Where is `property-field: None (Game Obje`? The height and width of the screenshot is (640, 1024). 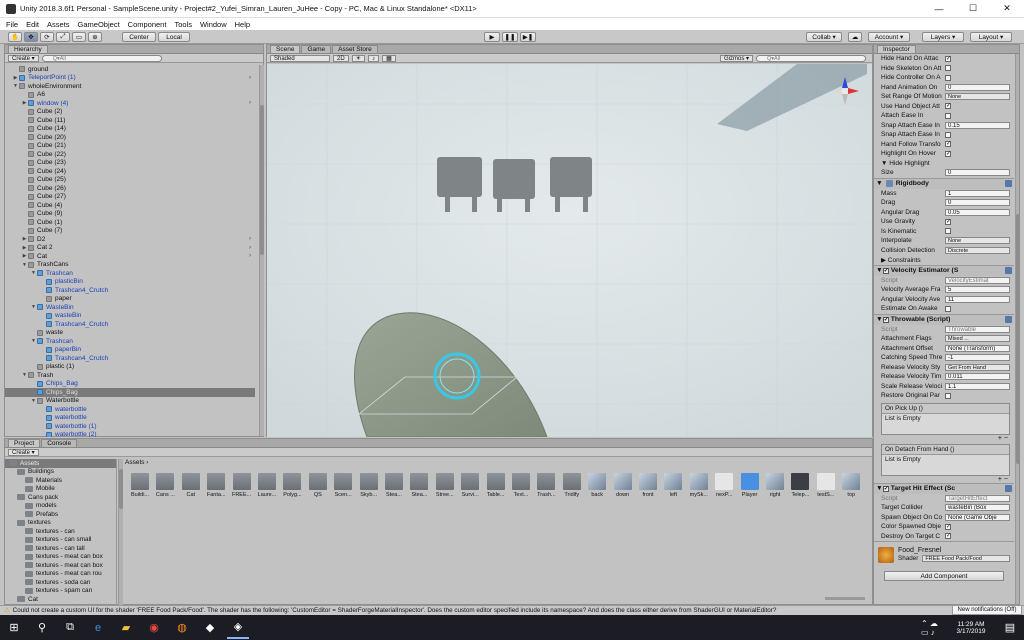 property-field: None (Game Obje is located at coordinates (977, 517).